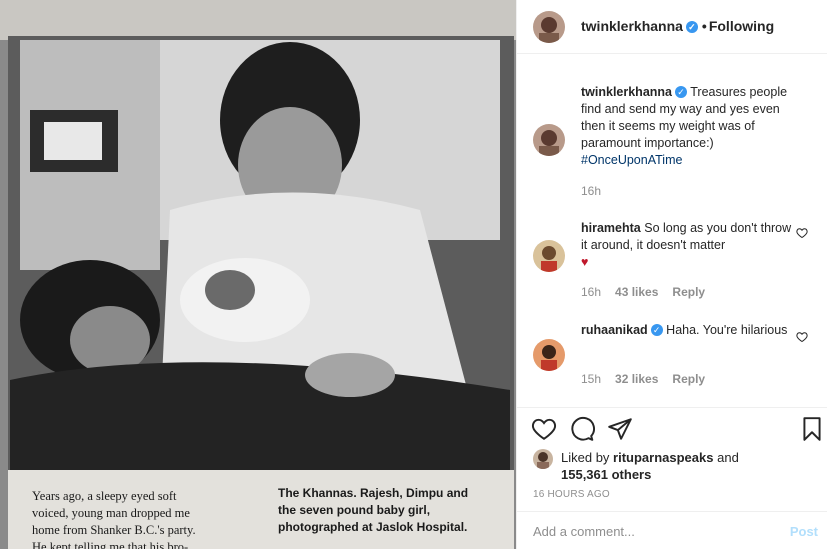 The image size is (827, 549). Describe the element at coordinates (114, 530) in the screenshot. I see `caption-left-line: home from Shanker B.C.'s party.` at that location.